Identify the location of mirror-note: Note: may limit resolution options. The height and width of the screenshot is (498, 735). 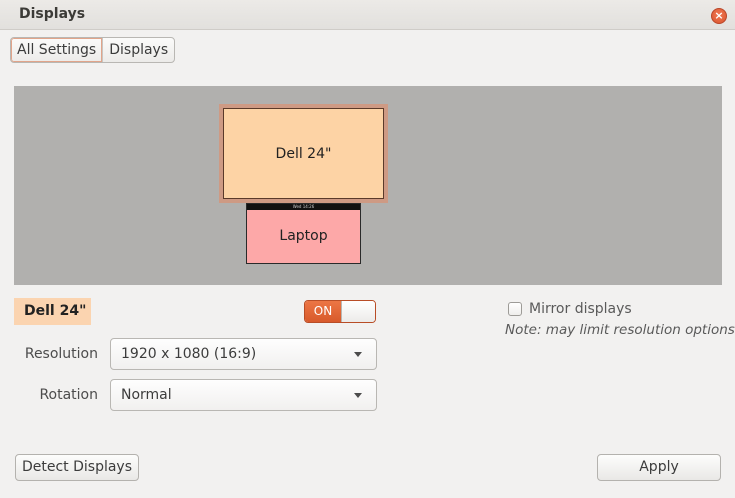
(620, 330).